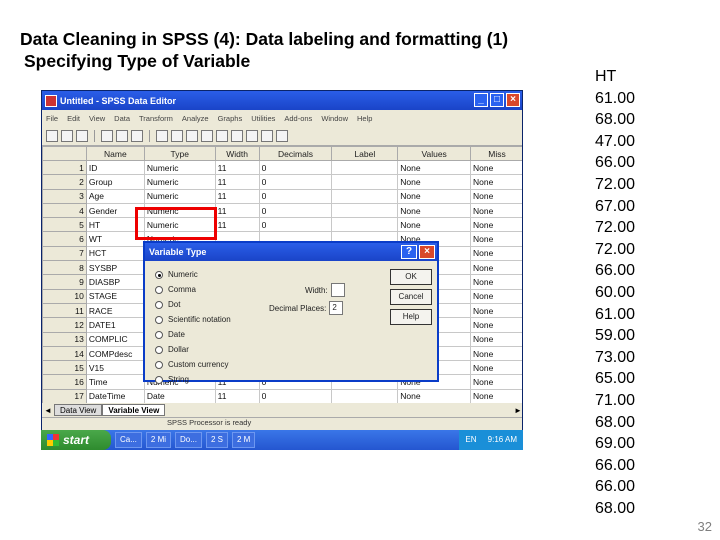  I want to click on save-icon, so click(67, 135).